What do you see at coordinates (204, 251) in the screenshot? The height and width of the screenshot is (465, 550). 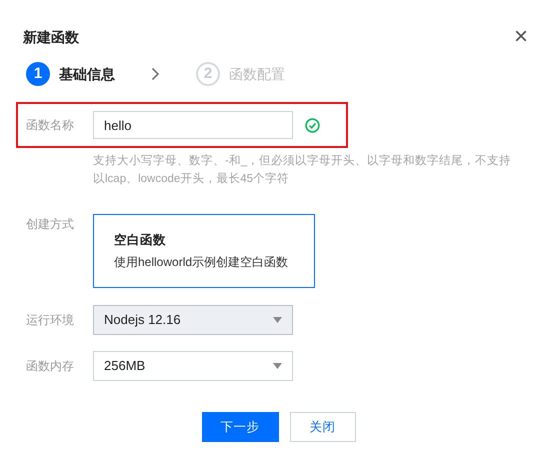 I see `template-card: 空白函数 使用helloworld示例创建空白函数` at bounding box center [204, 251].